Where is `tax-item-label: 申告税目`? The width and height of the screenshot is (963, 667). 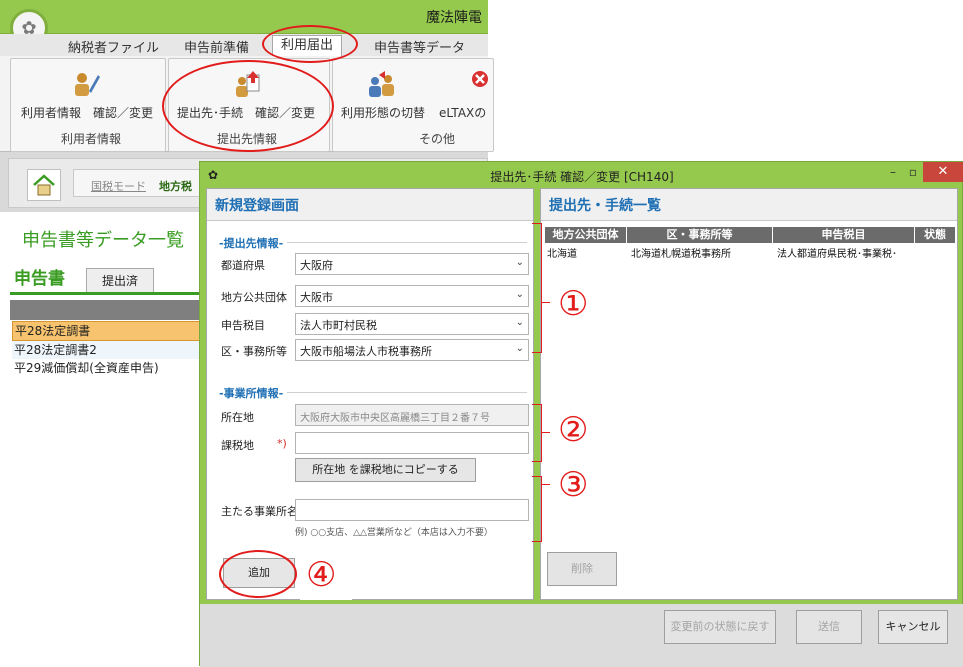
tax-item-label: 申告税目 is located at coordinates (243, 325).